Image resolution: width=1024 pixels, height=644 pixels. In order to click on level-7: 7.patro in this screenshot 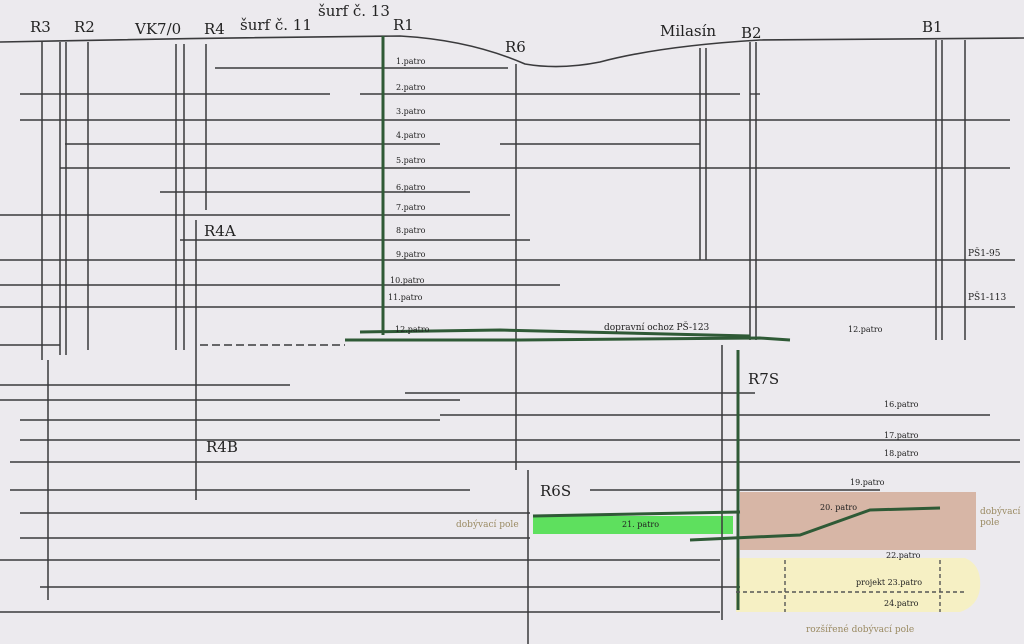, I will do `click(411, 207)`.